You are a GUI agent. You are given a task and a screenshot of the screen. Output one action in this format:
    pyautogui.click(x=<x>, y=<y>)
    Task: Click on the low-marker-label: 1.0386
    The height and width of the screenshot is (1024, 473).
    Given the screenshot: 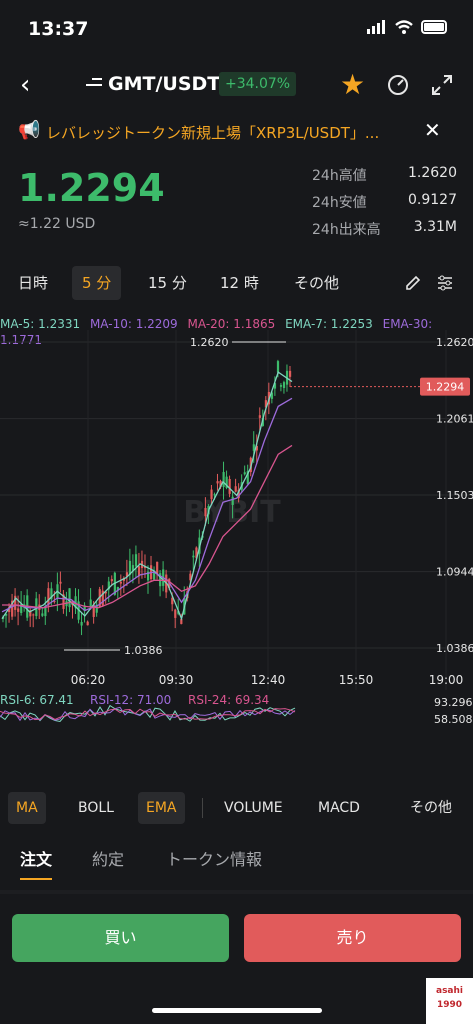 What is the action you would take?
    pyautogui.click(x=143, y=650)
    